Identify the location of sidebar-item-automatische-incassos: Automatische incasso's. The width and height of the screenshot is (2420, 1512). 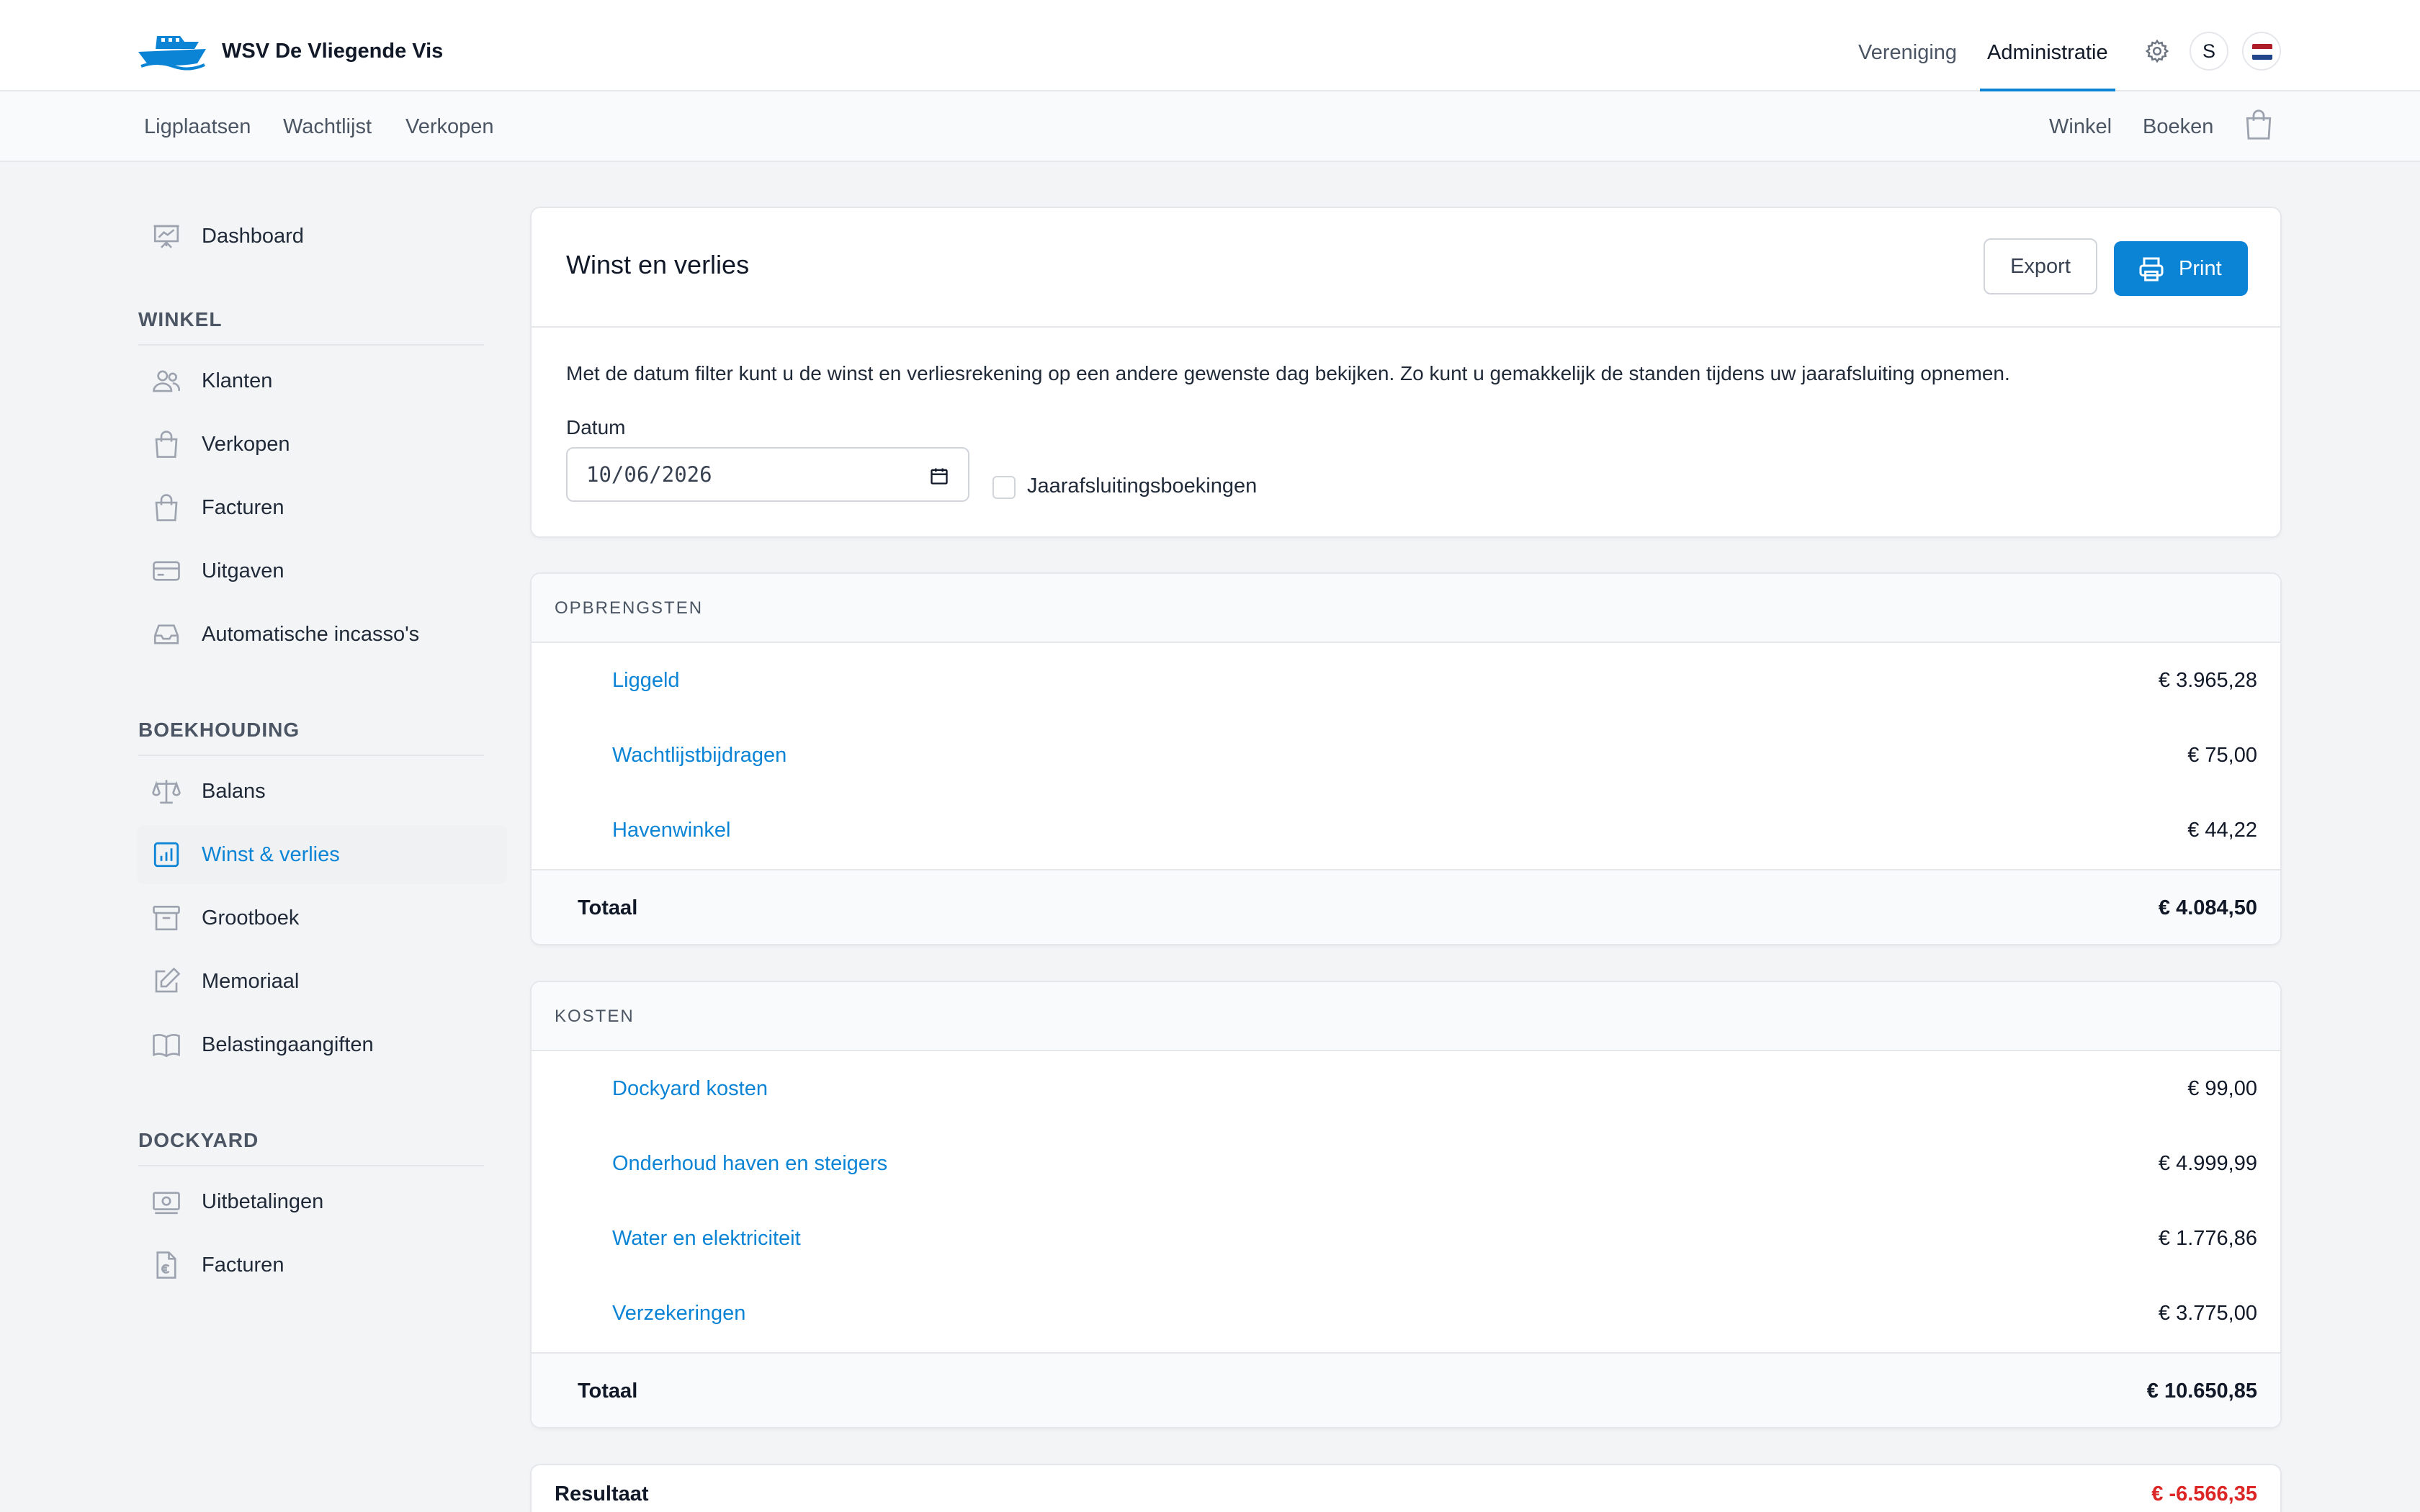
(322, 634).